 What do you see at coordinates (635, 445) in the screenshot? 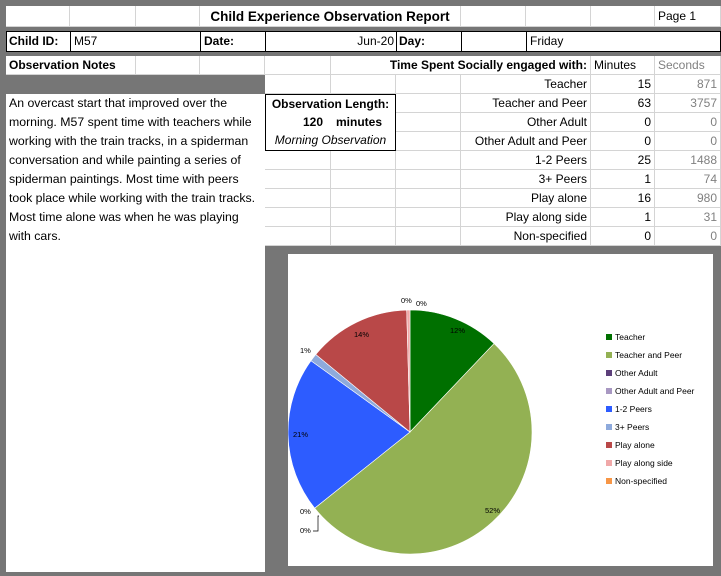
I see `legend-label: Play alone` at bounding box center [635, 445].